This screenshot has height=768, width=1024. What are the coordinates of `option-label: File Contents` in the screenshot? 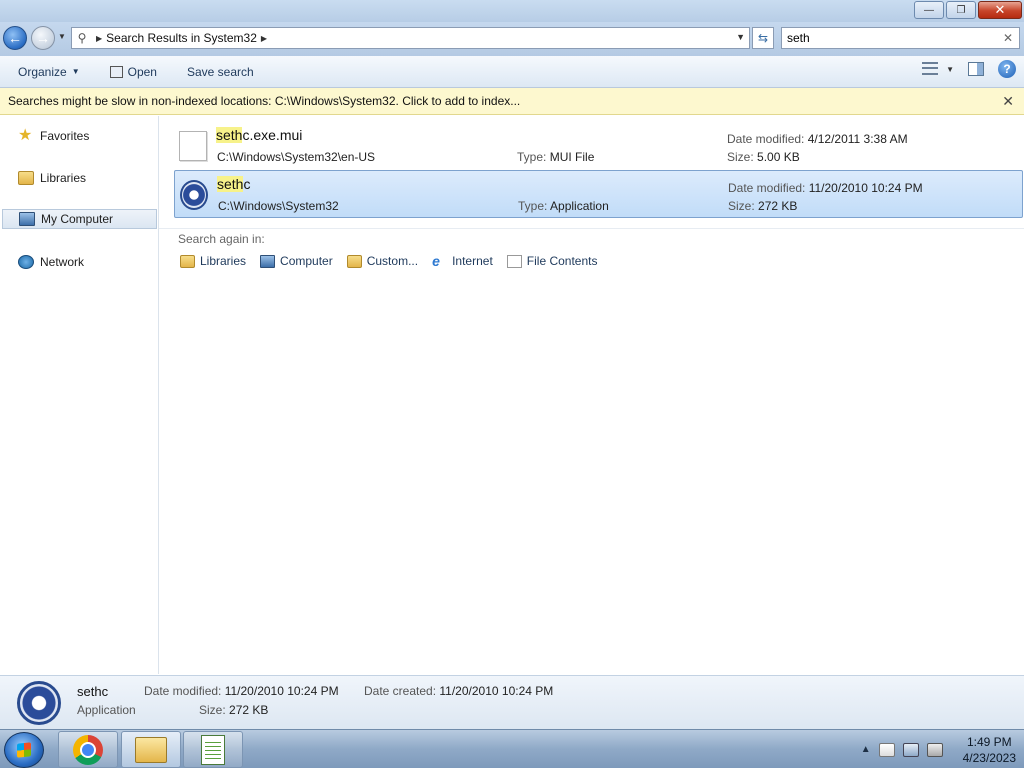 It's located at (562, 261).